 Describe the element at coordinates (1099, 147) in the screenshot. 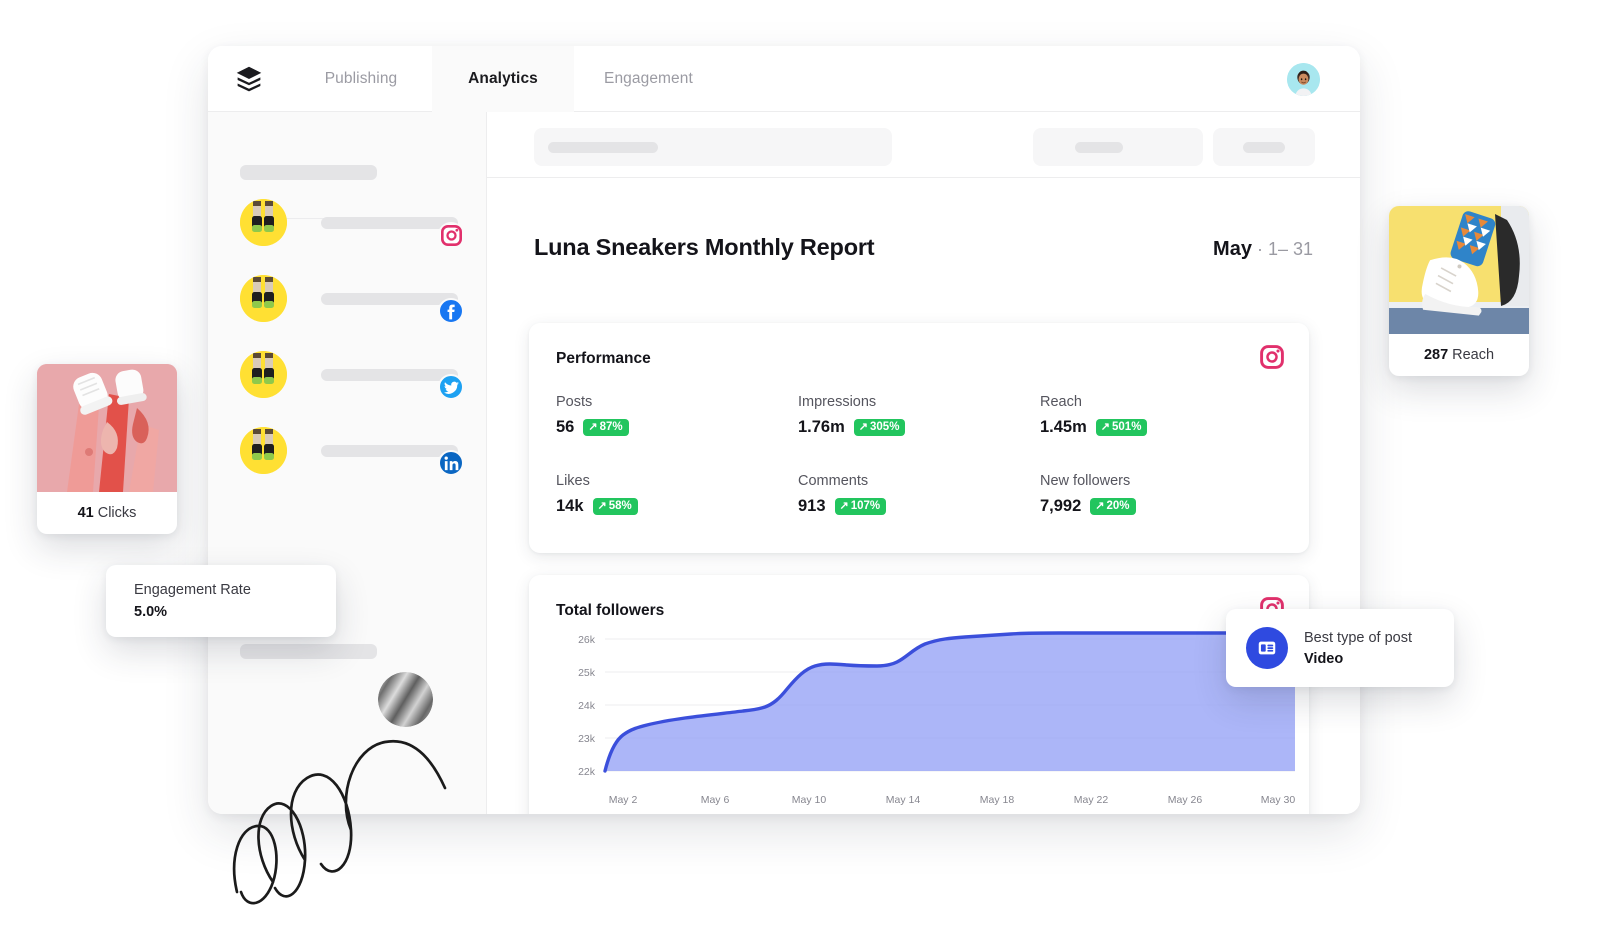

I see `toolbar-button-1-label` at that location.